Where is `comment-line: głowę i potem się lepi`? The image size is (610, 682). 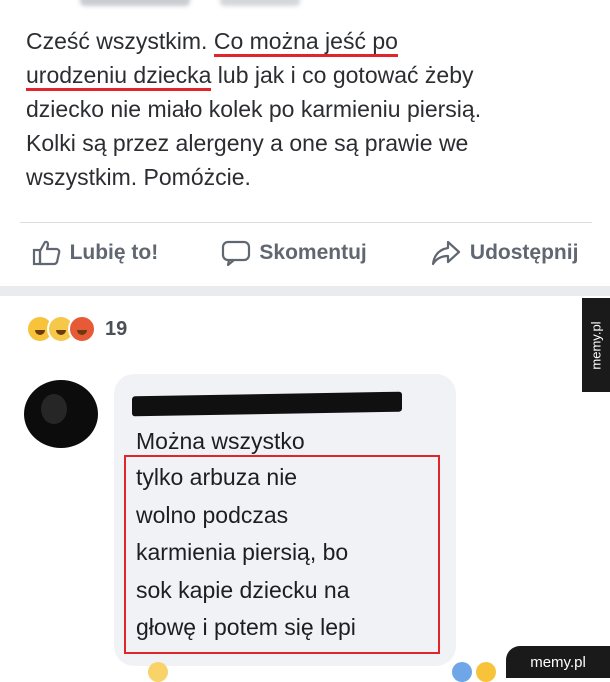 comment-line: głowę i potem się lepi is located at coordinates (246, 627).